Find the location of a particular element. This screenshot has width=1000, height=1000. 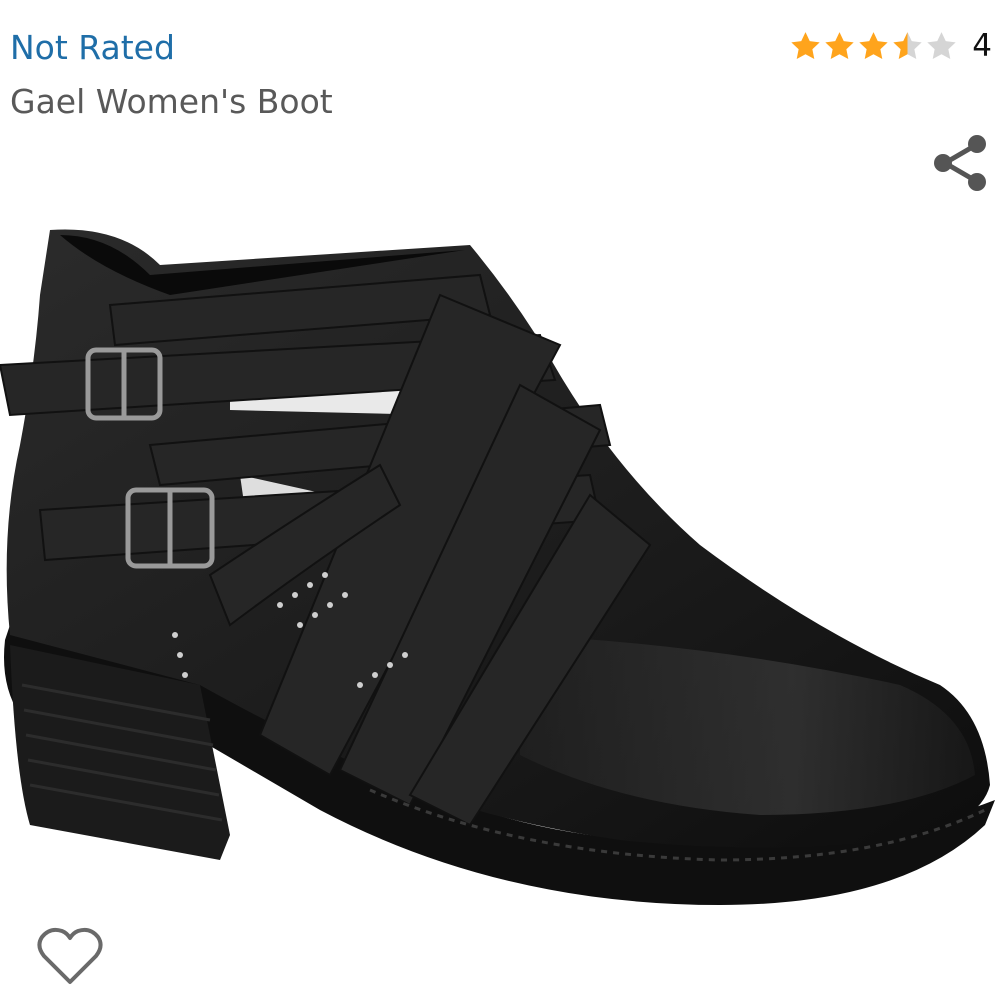

star-rating: 4 is located at coordinates (890, 46).